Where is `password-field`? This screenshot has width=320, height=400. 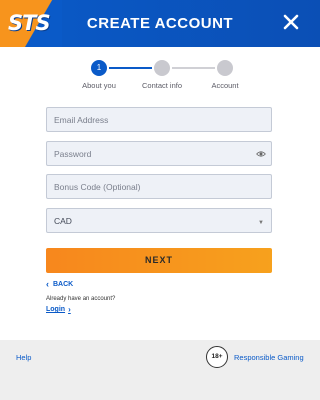
password-field is located at coordinates (159, 153).